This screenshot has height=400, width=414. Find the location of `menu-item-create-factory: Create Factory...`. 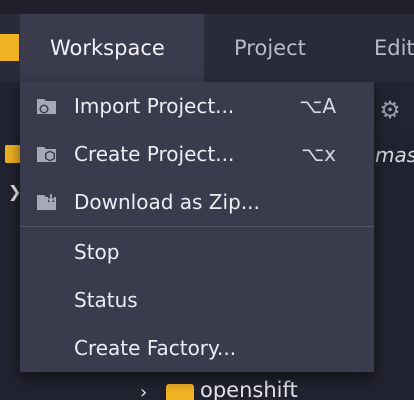

menu-item-create-factory: Create Factory... is located at coordinates (197, 348).